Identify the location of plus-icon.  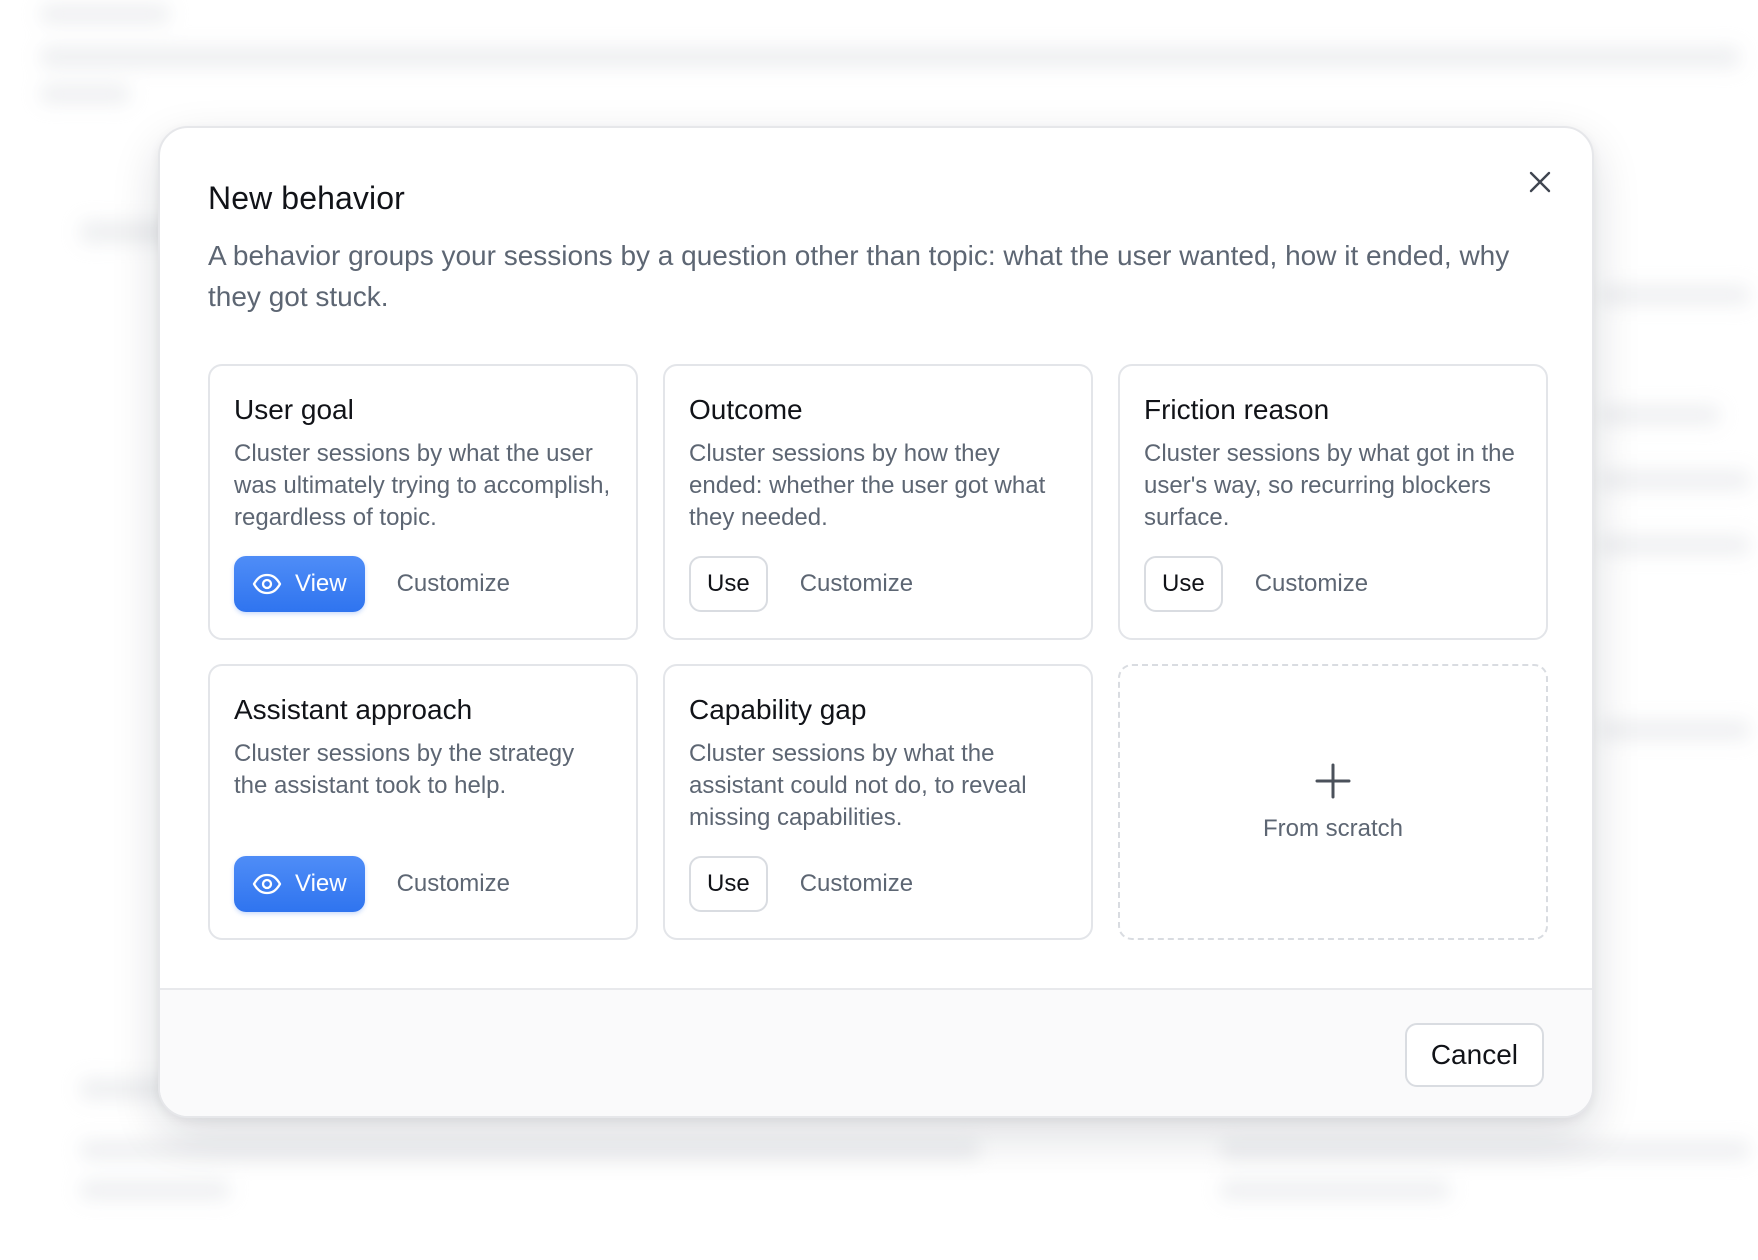
(1333, 781).